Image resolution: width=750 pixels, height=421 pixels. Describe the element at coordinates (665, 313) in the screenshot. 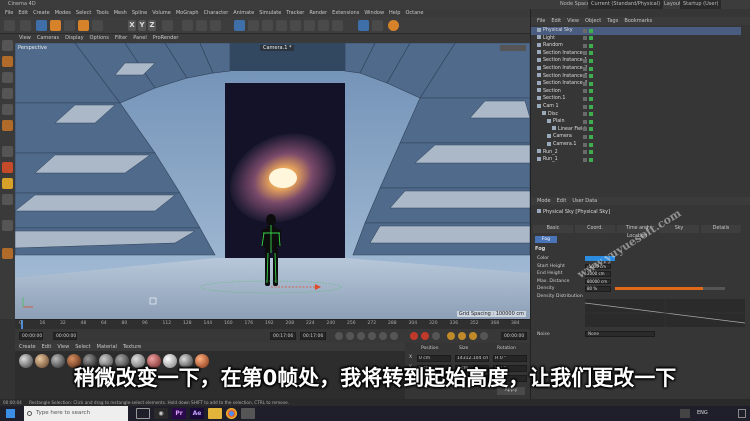

I see `density-distribution-curve` at that location.